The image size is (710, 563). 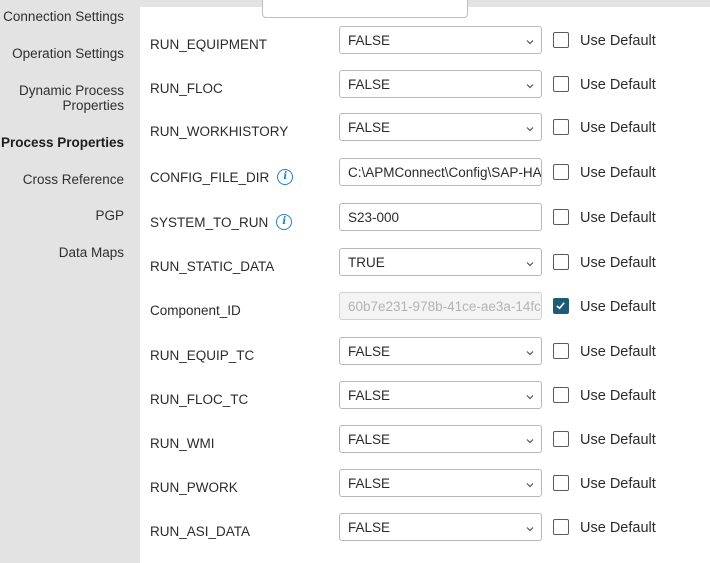 I want to click on value-input: C:\APMConnect\Config\SAP-HAI, so click(x=440, y=172).